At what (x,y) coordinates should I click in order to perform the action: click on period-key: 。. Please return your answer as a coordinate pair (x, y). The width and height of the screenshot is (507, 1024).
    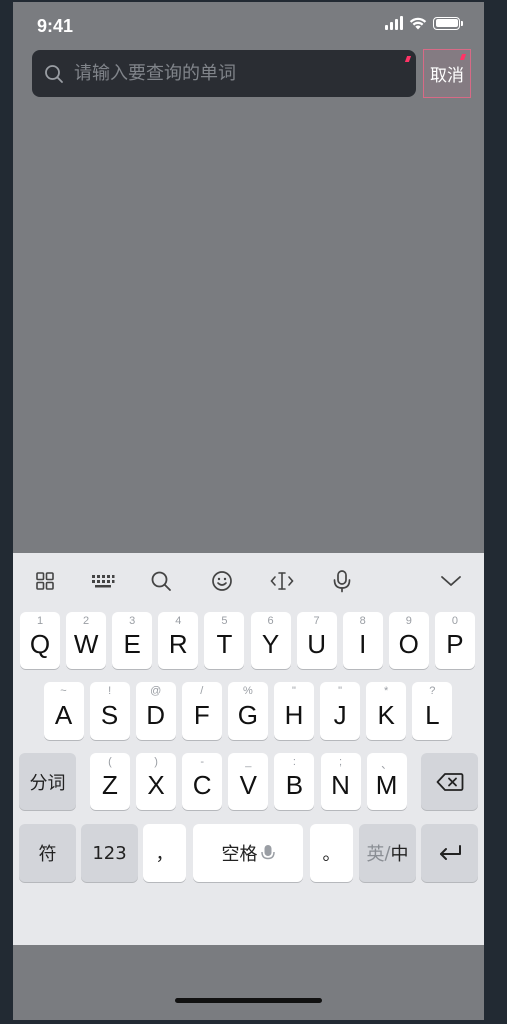
    Looking at the image, I should click on (331, 853).